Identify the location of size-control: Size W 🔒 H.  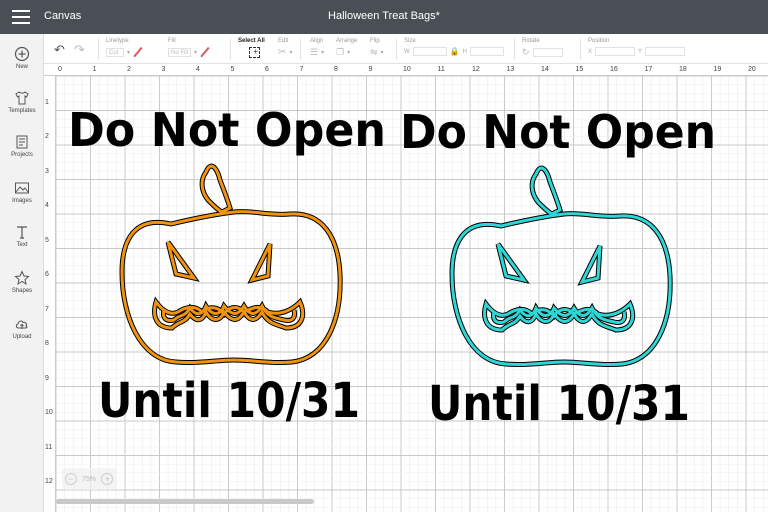
(454, 47).